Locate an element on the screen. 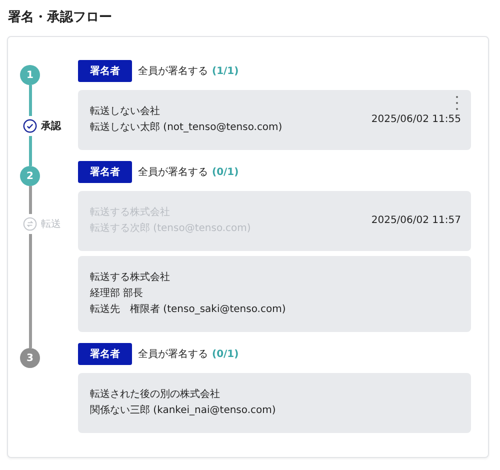 The height and width of the screenshot is (470, 500). signed-count: (1/1) is located at coordinates (225, 71).